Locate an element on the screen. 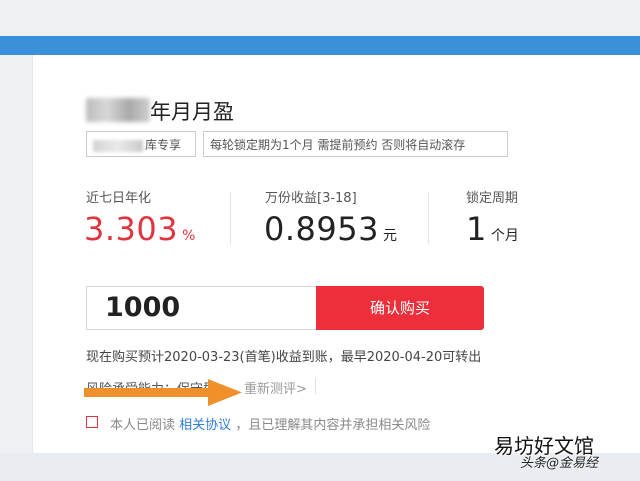 The image size is (640, 481). tag-lock-rule: 每轮锁定期为1个月 需提前预约 否则将自动滚存 is located at coordinates (355, 144).